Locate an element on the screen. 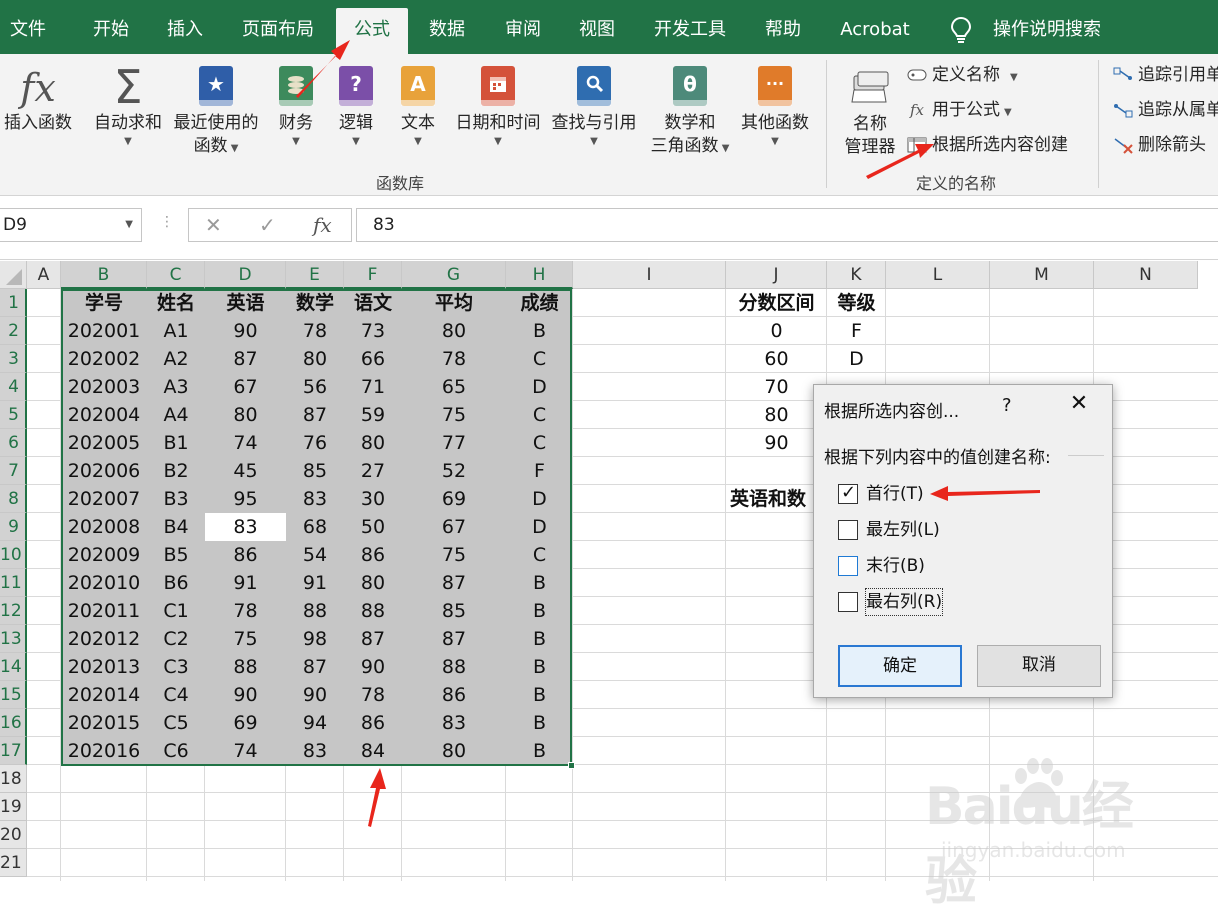 This screenshot has height=914, width=1218. table-cell: 69 is located at coordinates (454, 499).